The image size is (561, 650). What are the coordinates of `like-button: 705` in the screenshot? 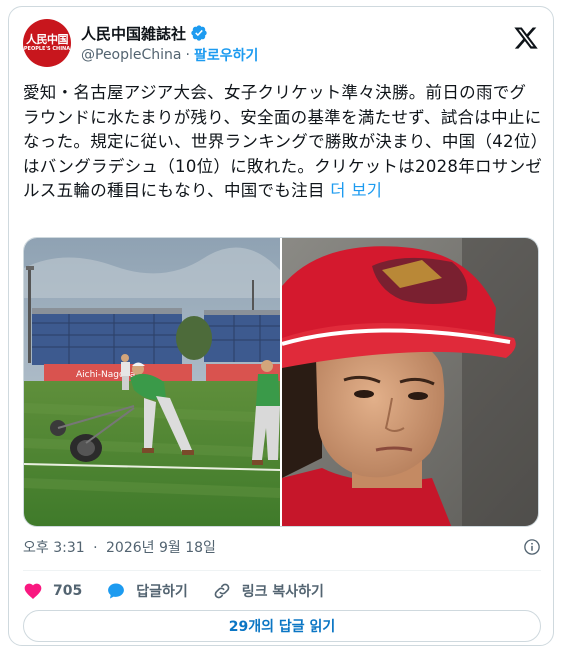 It's located at (52, 591).